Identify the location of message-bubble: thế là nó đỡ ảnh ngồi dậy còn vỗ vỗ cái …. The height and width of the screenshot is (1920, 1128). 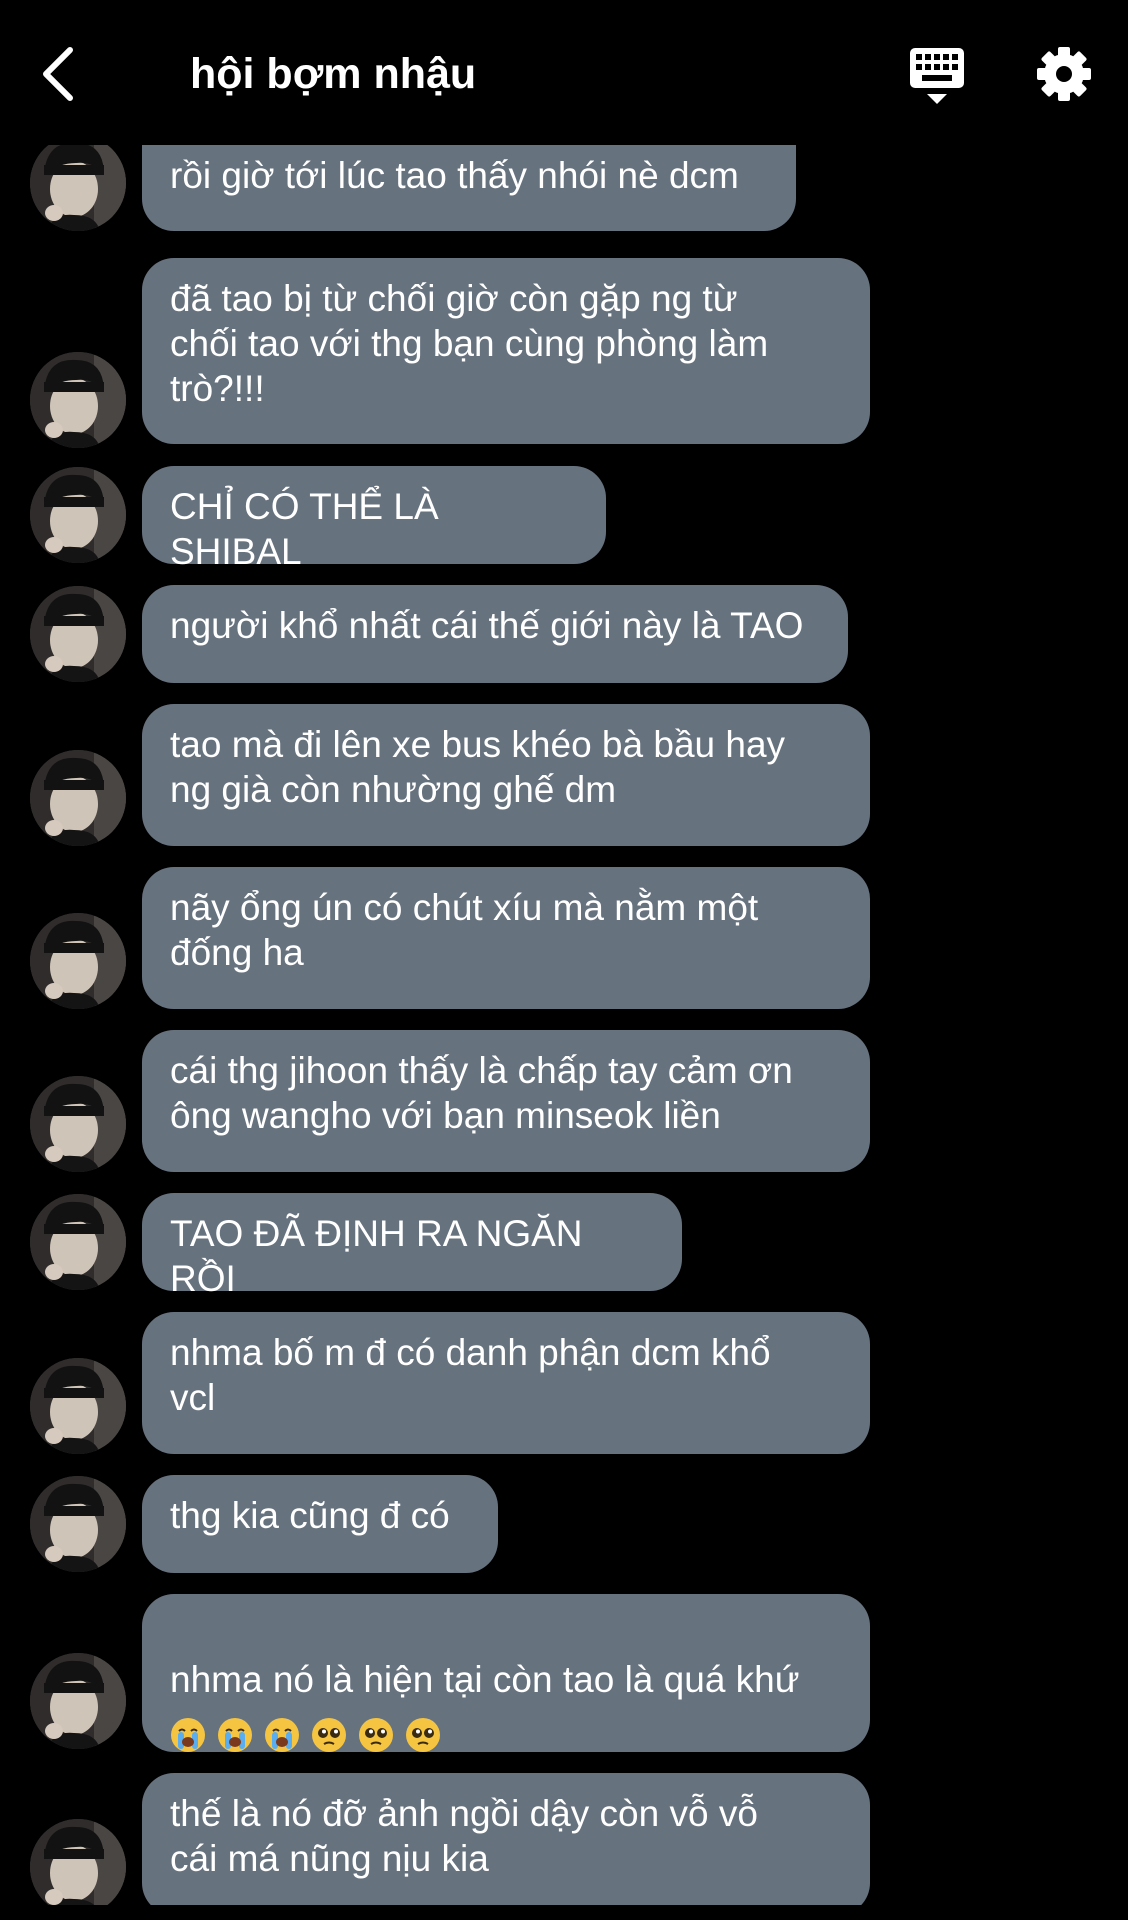
(506, 1839).